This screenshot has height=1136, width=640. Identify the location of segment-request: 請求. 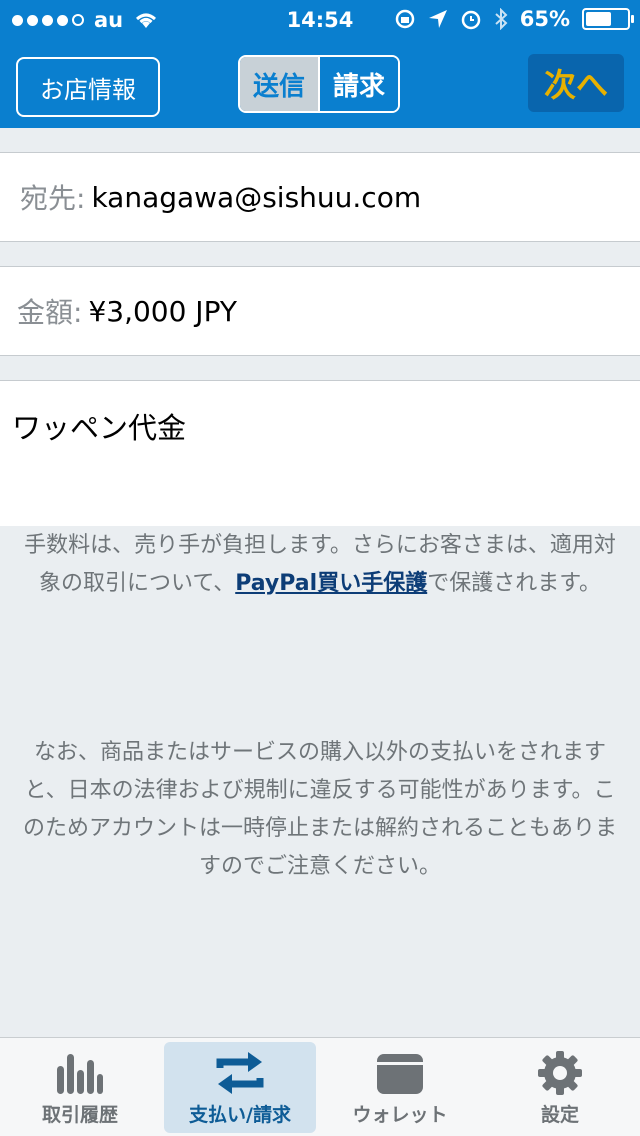
(358, 84).